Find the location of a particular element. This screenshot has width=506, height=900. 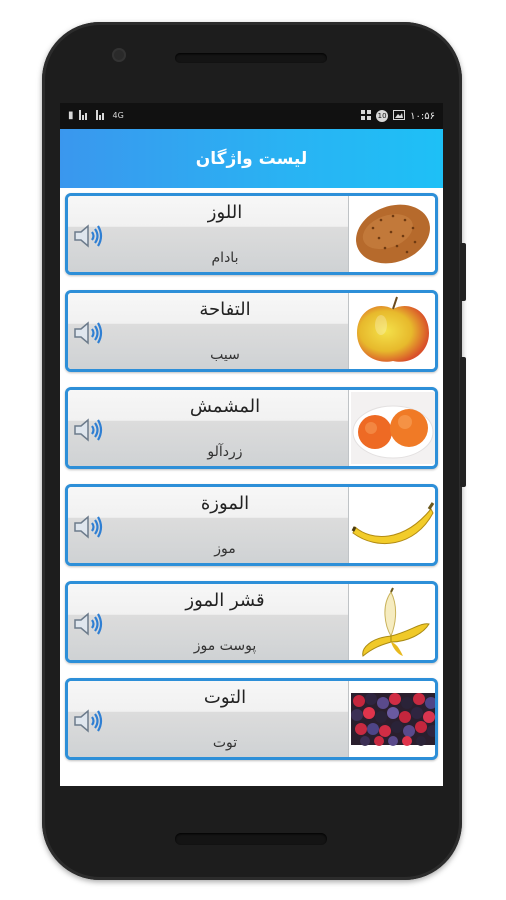

power-button is located at coordinates (463, 272).